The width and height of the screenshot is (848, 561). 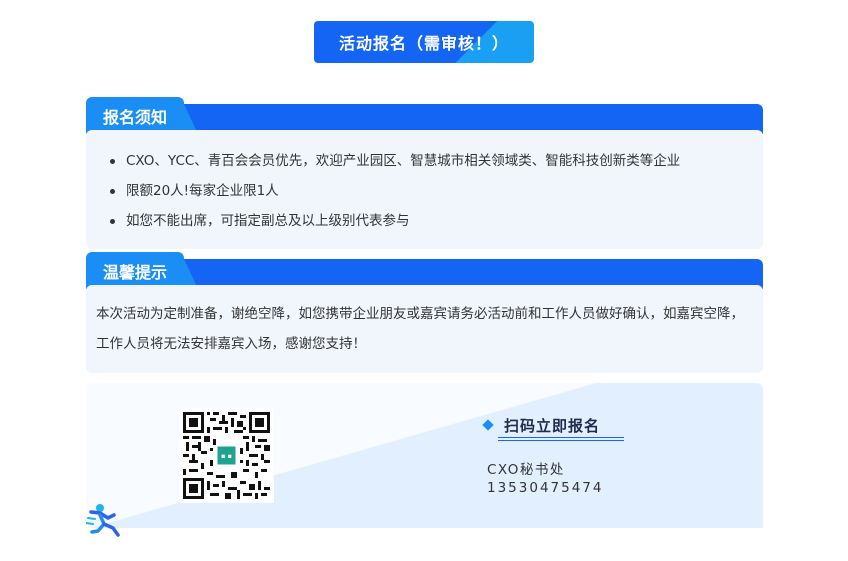 I want to click on tips-tab-label: 温馨提示, so click(x=142, y=270).